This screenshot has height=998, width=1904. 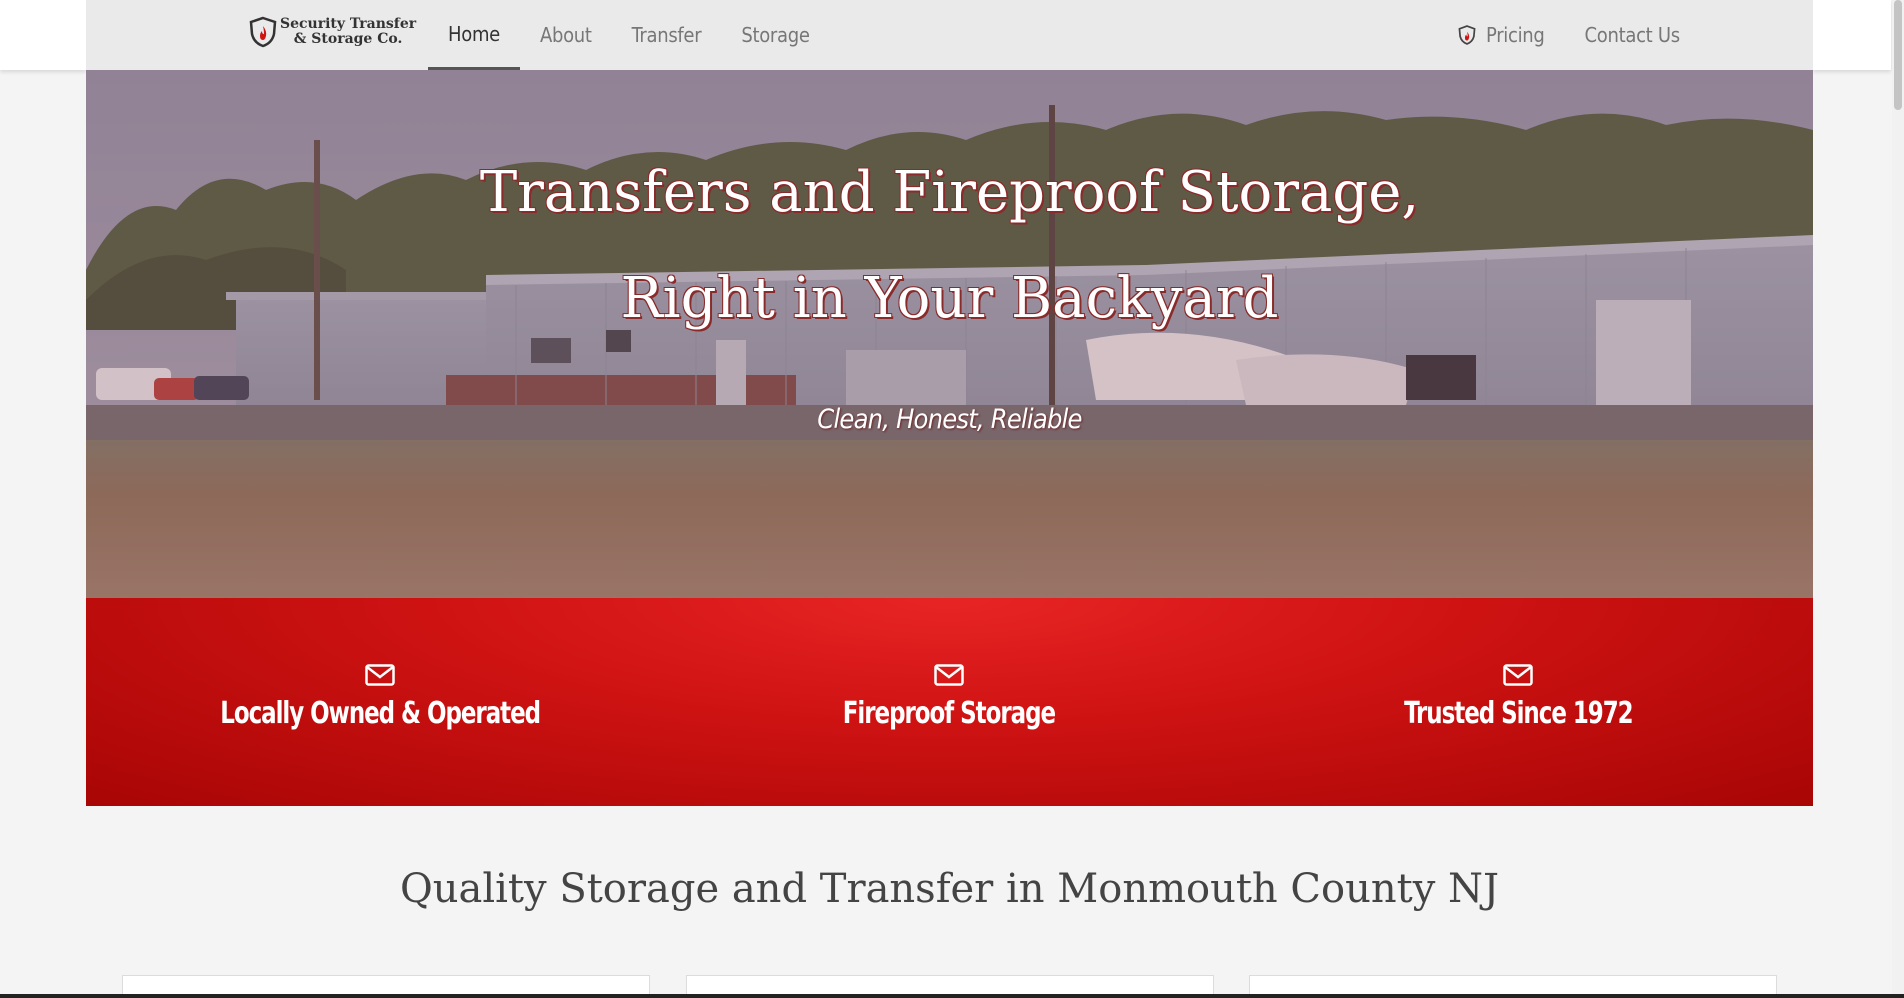 What do you see at coordinates (43, 35) in the screenshot?
I see `header-edge-left` at bounding box center [43, 35].